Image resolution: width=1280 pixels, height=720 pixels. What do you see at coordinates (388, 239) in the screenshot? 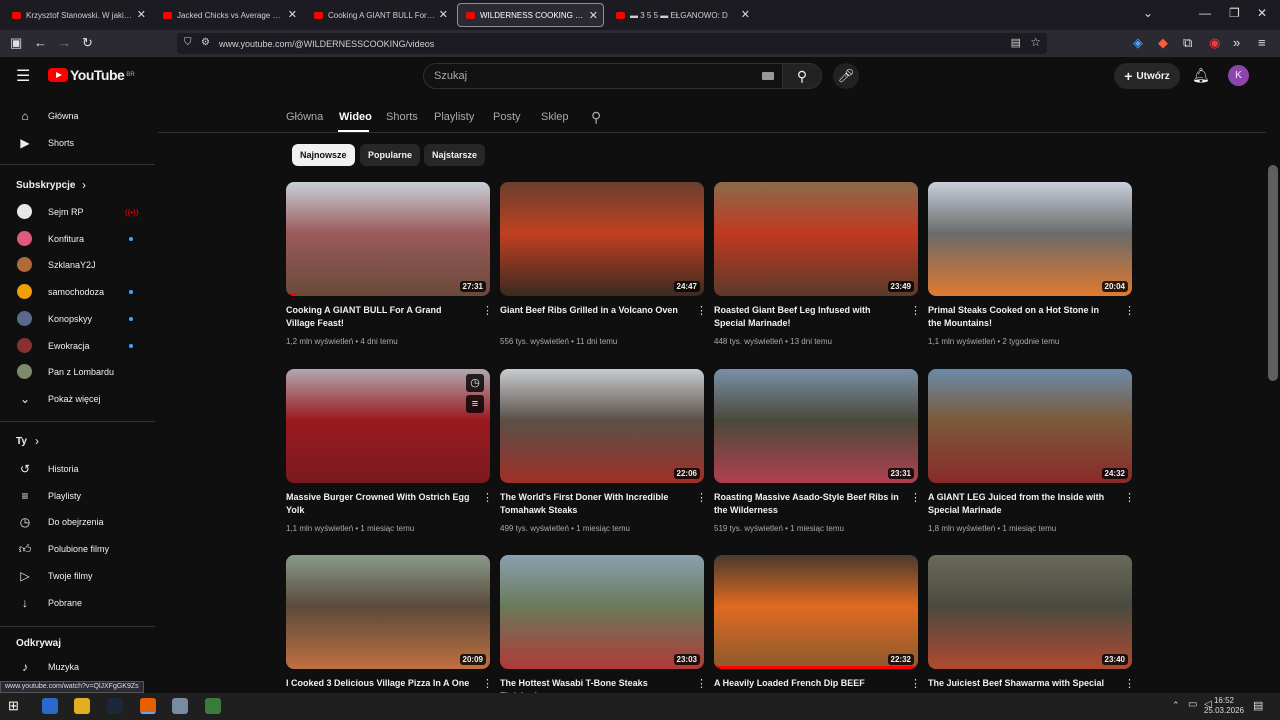
I see `video-thumbnail: 27:31` at bounding box center [388, 239].